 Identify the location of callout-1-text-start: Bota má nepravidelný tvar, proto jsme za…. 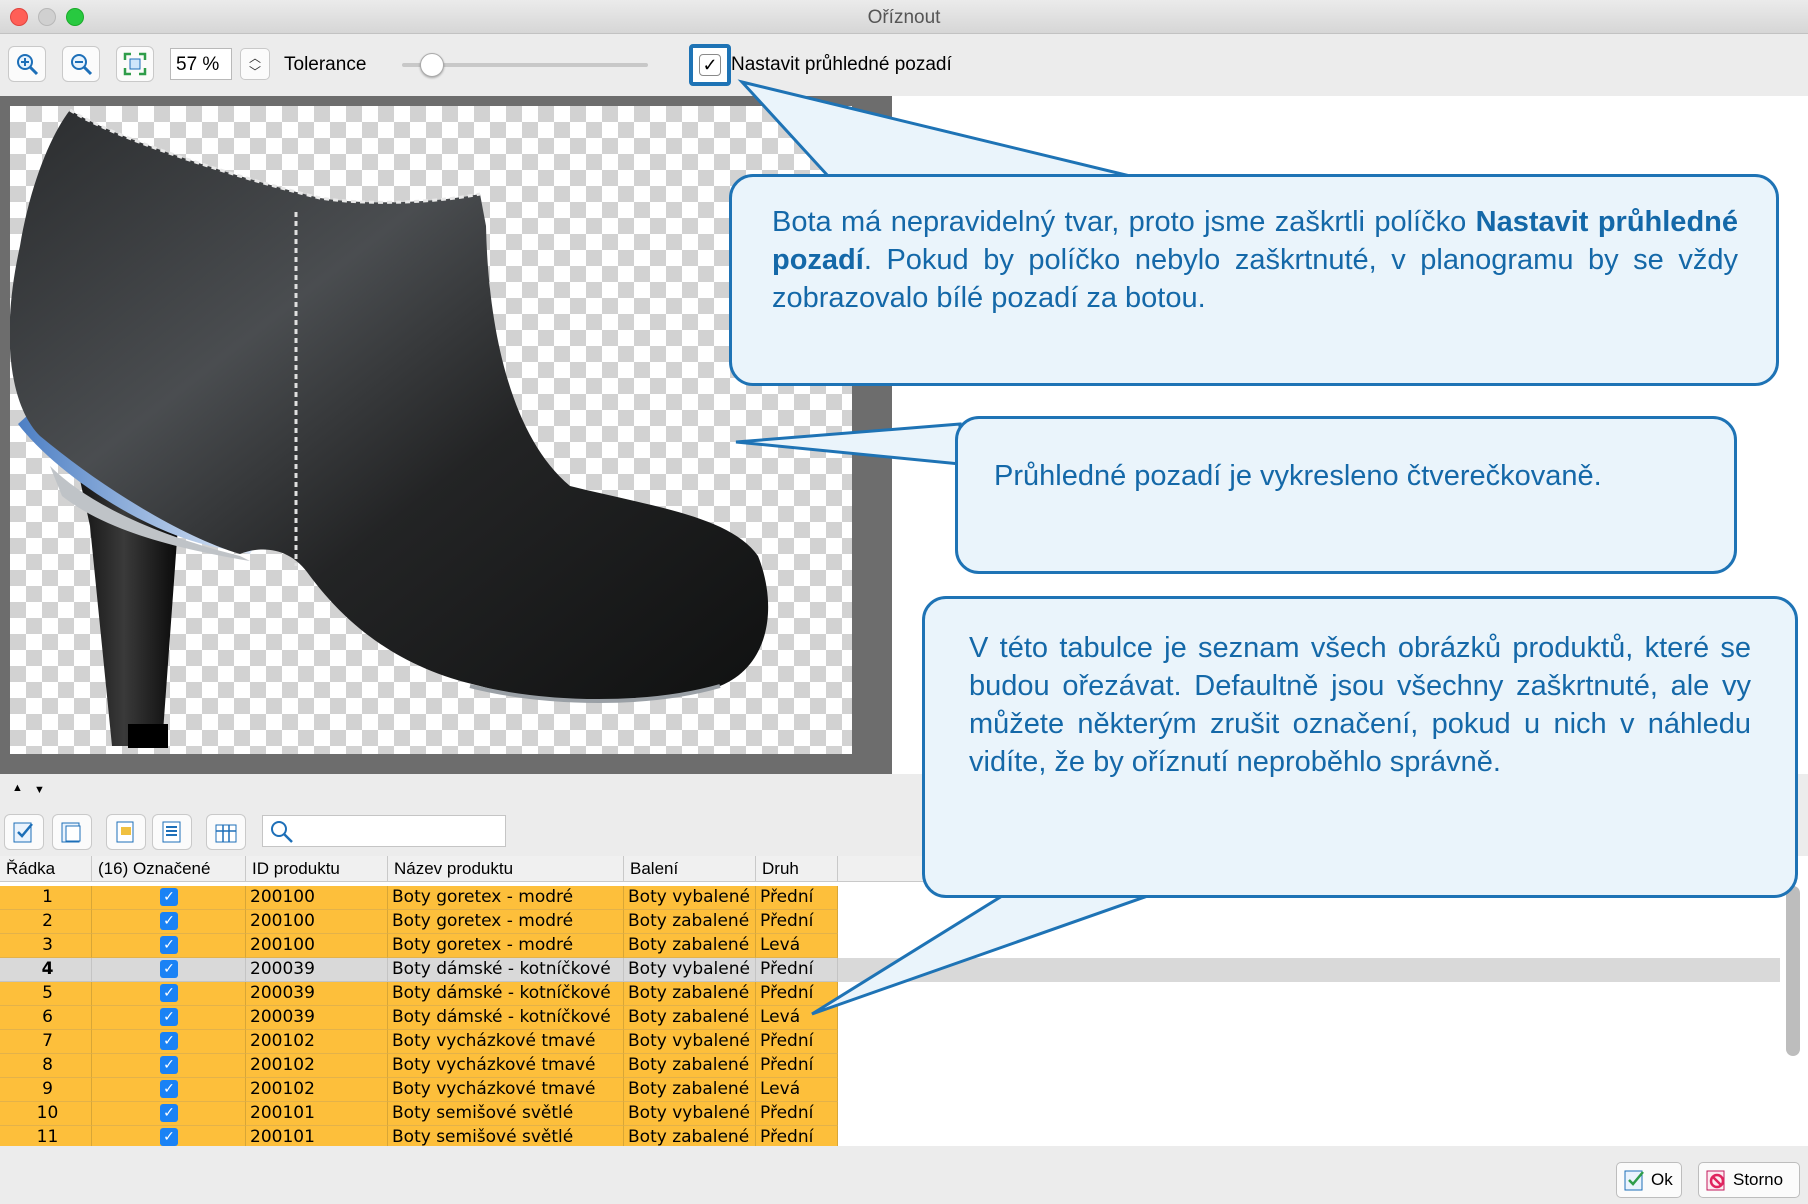
(1124, 222).